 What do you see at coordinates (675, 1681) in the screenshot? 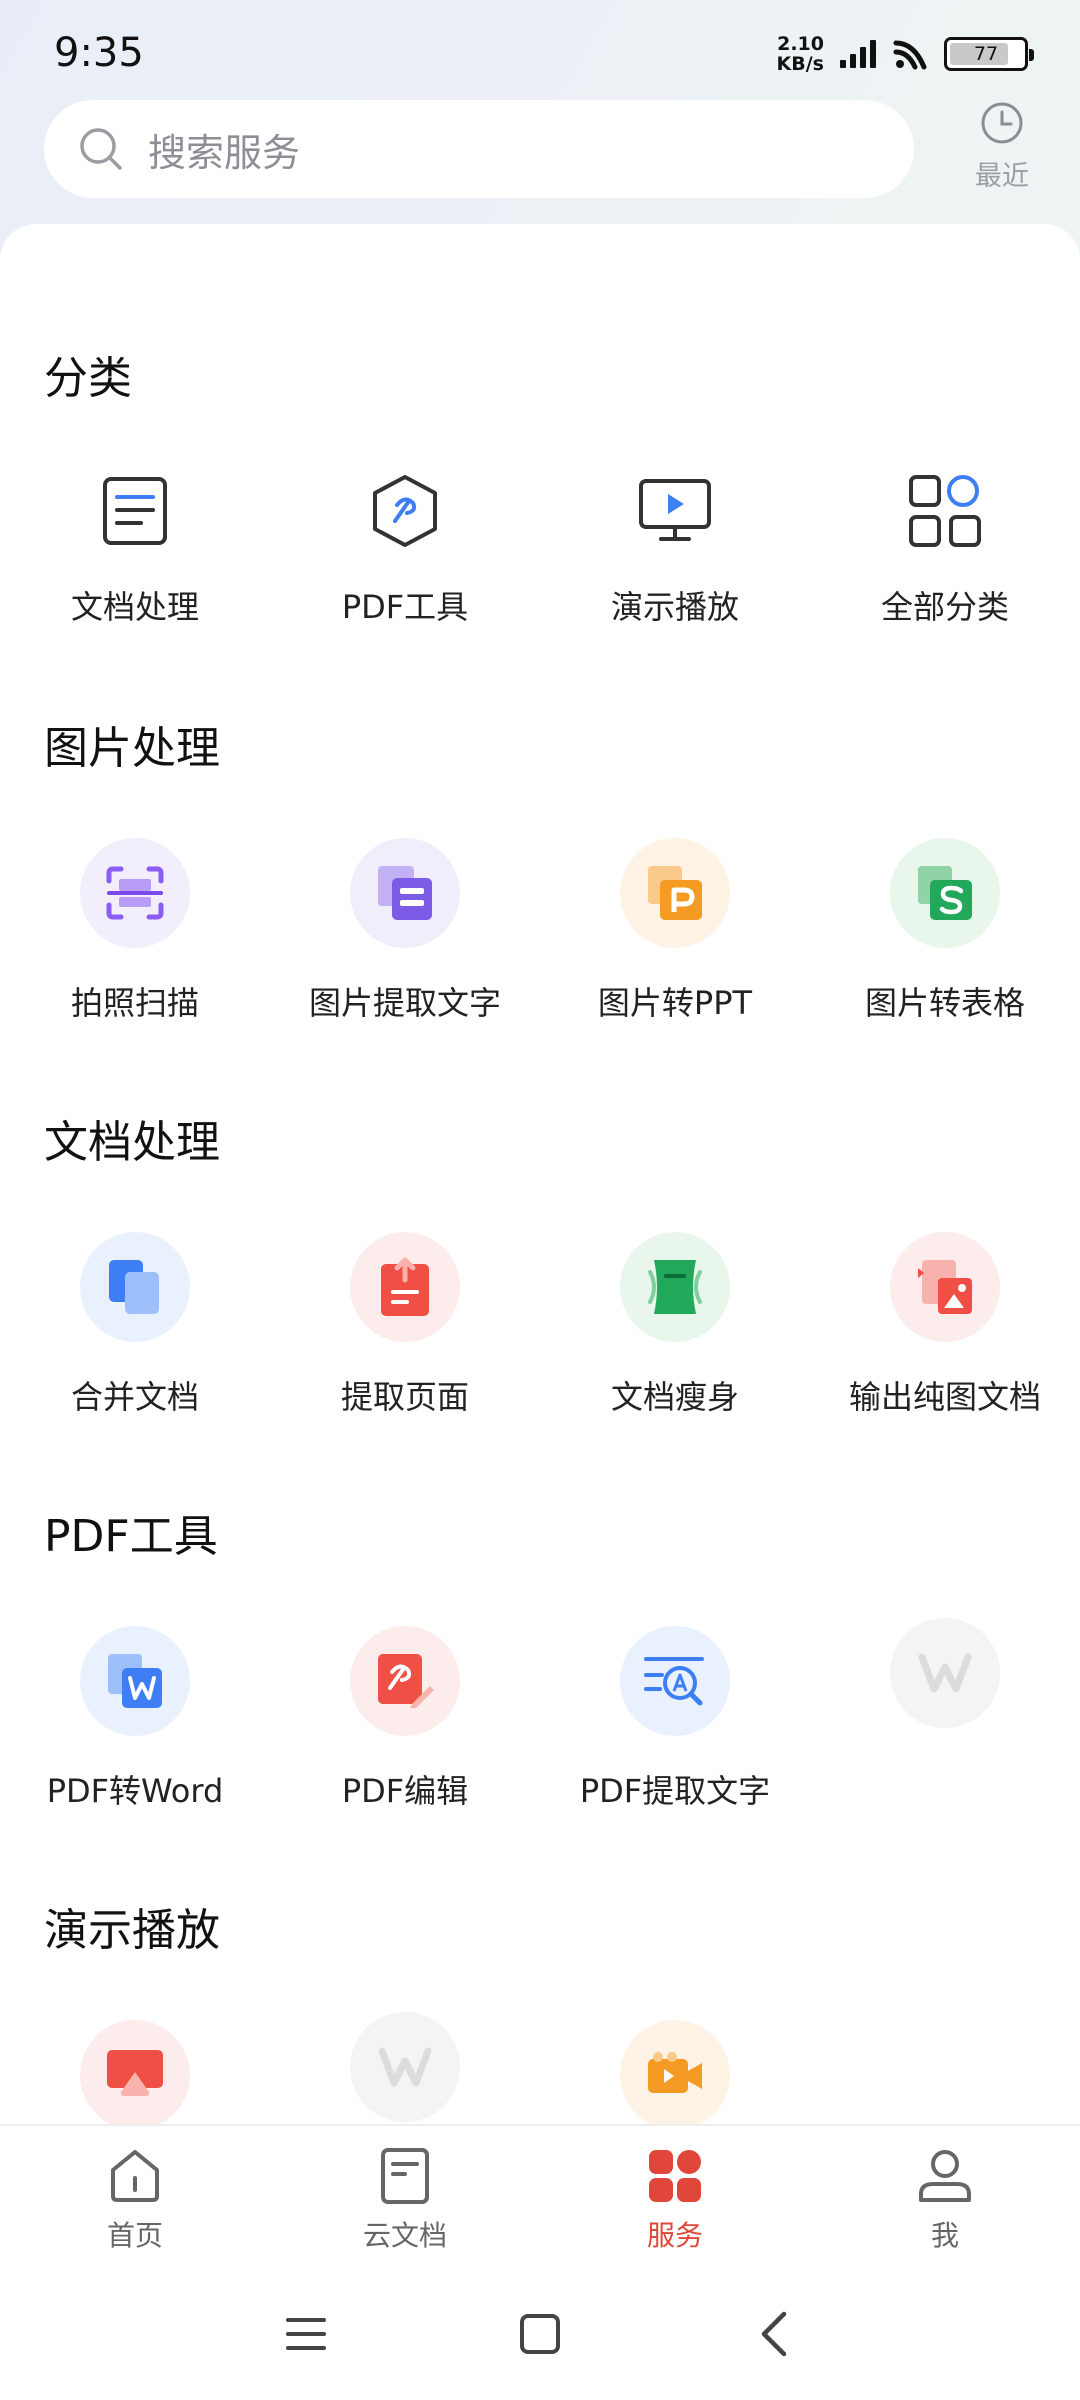
I see `pdf-extract-text-icon` at bounding box center [675, 1681].